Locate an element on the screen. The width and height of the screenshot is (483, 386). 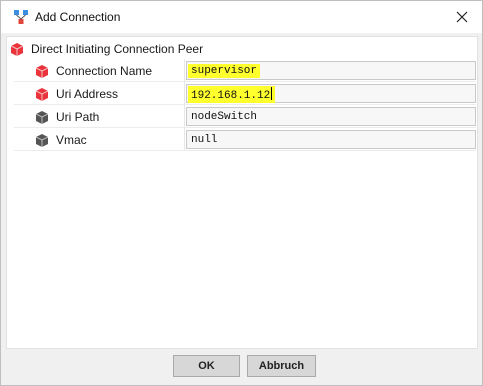
property-row-vmac: Vmac null is located at coordinates (245, 139).